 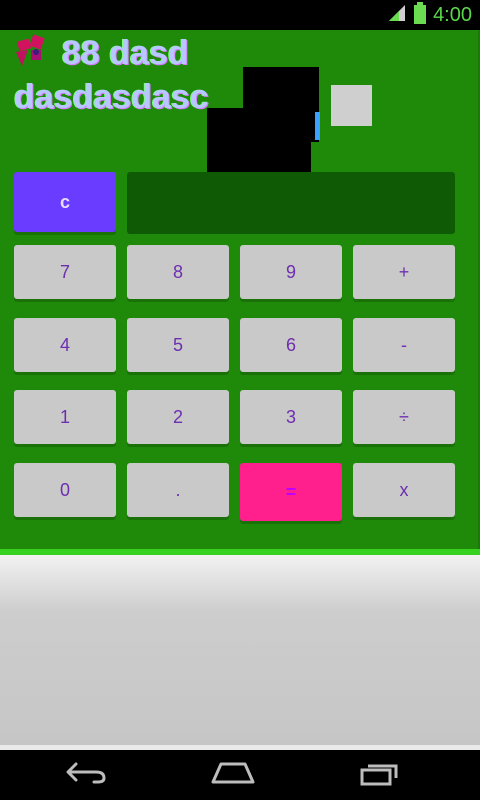 I want to click on back-button, so click(x=87, y=775).